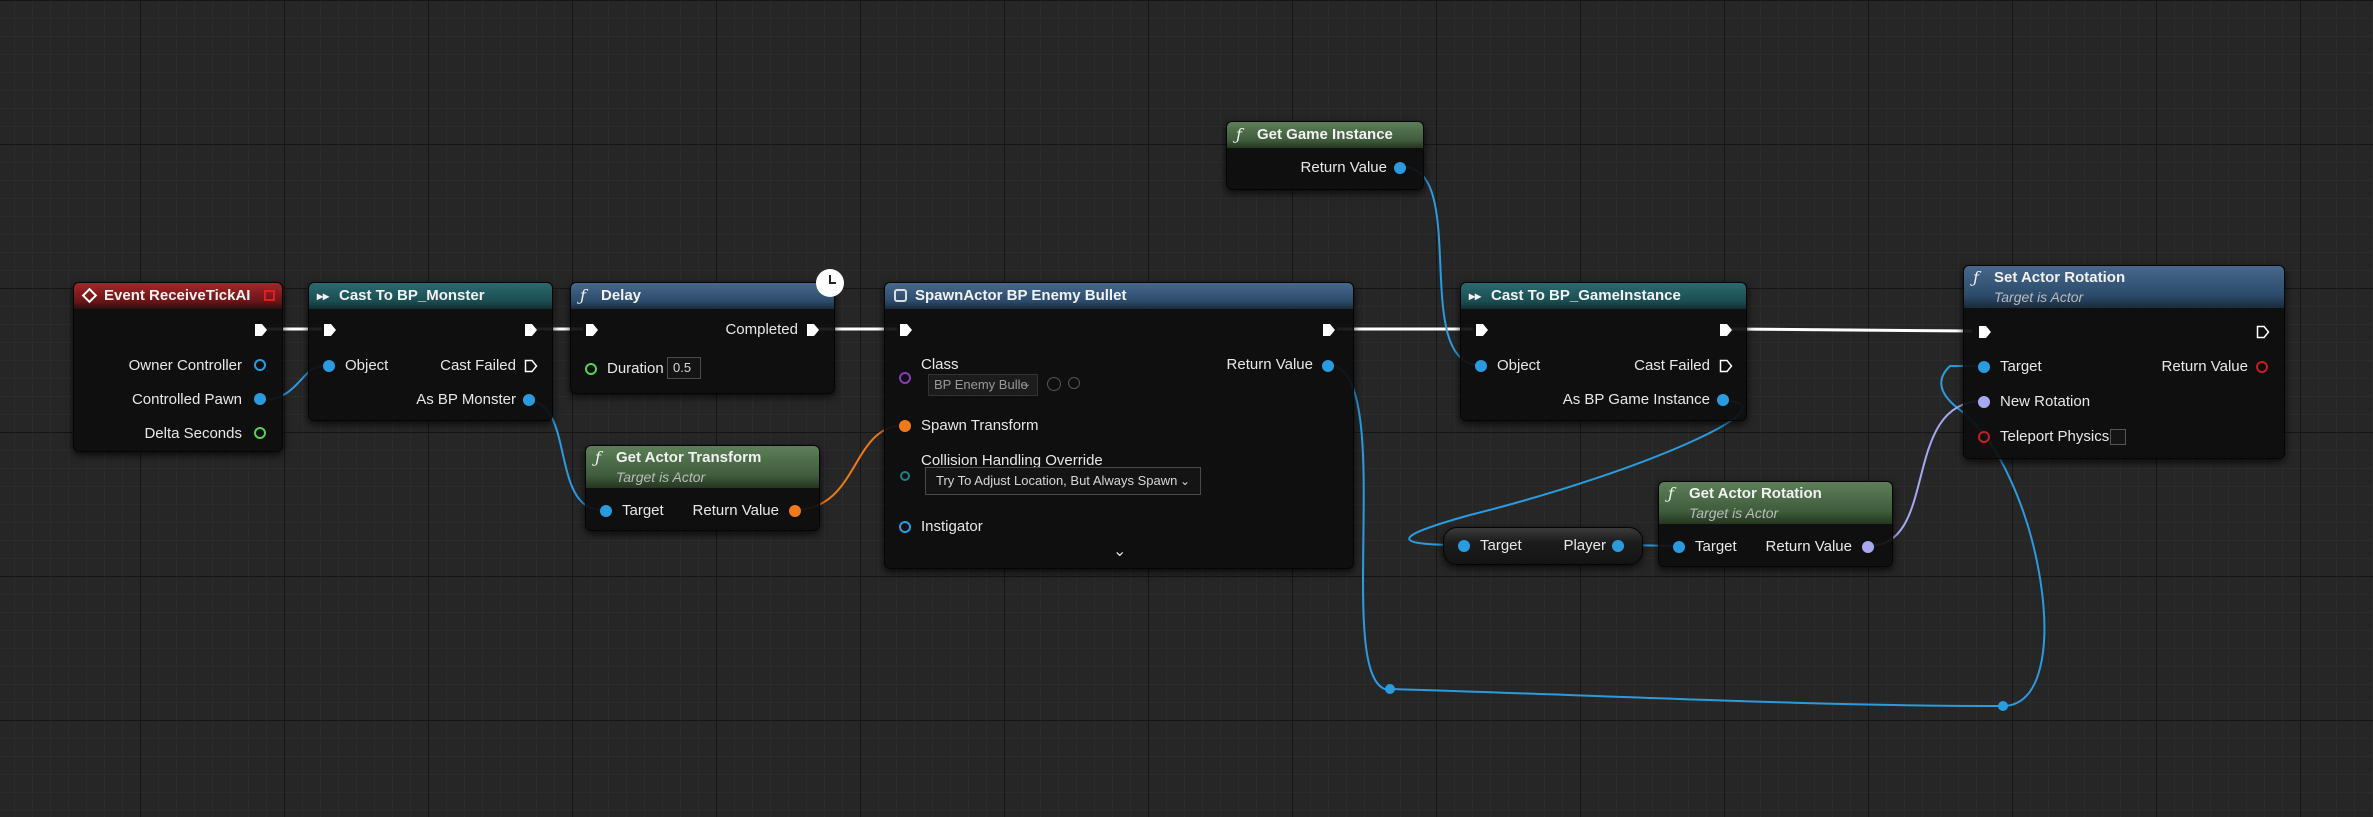 This screenshot has height=817, width=2373. Describe the element at coordinates (1021, 295) in the screenshot. I see `node-title: SpawnActor BP Enemy Bullet` at that location.